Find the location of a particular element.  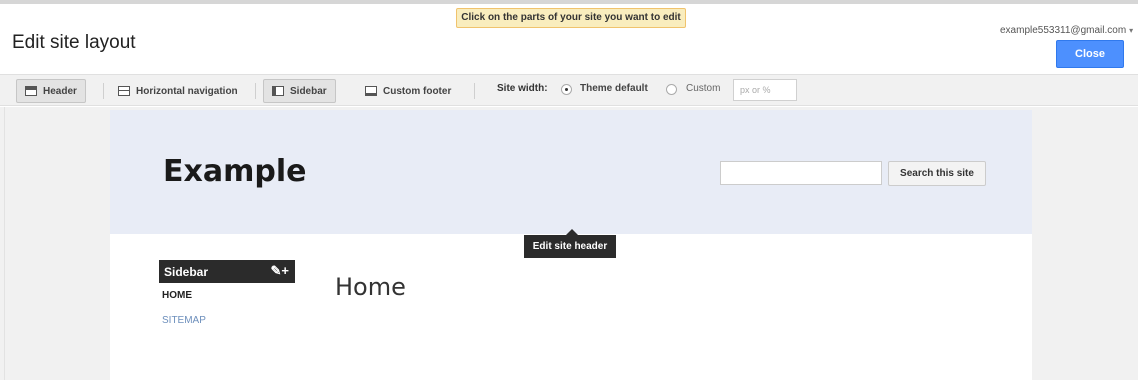

custom-width-radio is located at coordinates (671, 89).